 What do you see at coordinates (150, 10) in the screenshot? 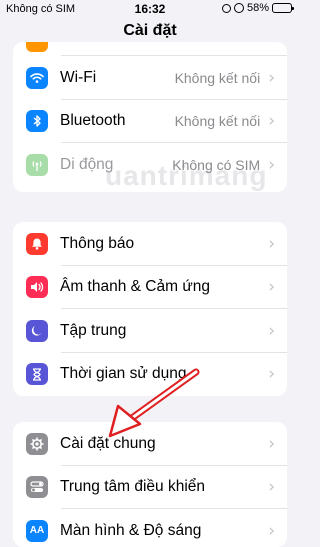
I see `status-bar: Không có SIM 16:32 58%` at bounding box center [150, 10].